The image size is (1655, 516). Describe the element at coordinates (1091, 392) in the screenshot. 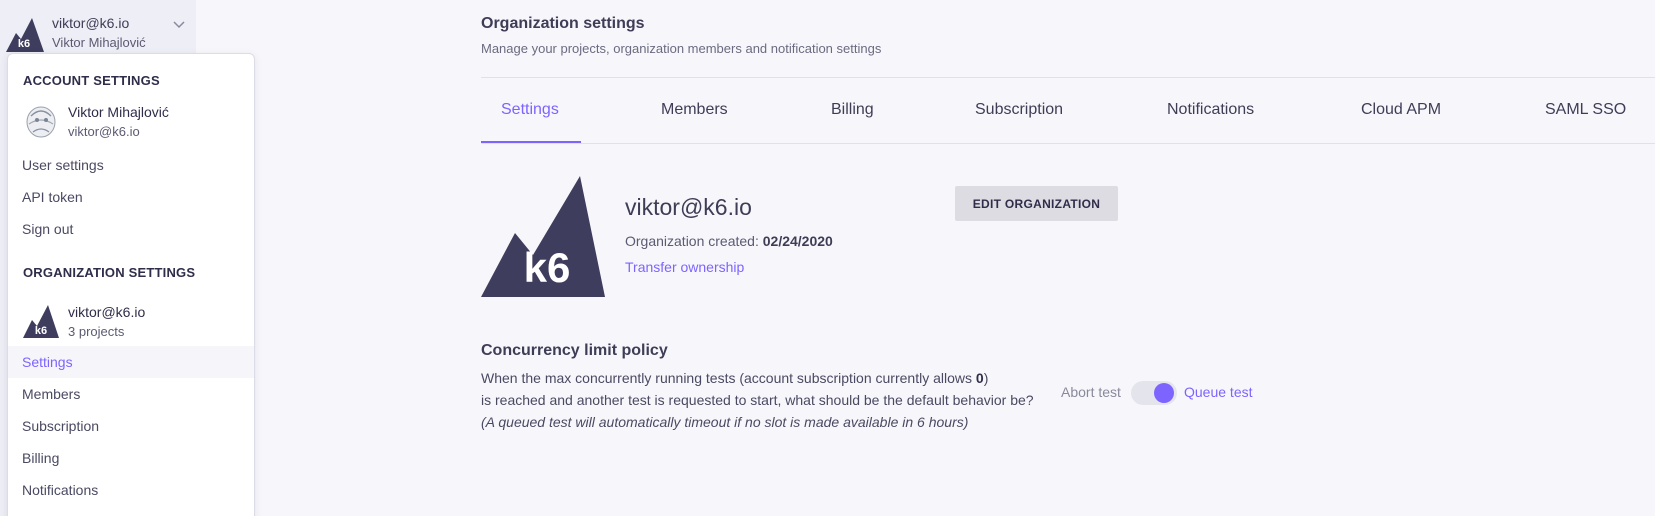

I see `abort-test-label: Abort test` at that location.